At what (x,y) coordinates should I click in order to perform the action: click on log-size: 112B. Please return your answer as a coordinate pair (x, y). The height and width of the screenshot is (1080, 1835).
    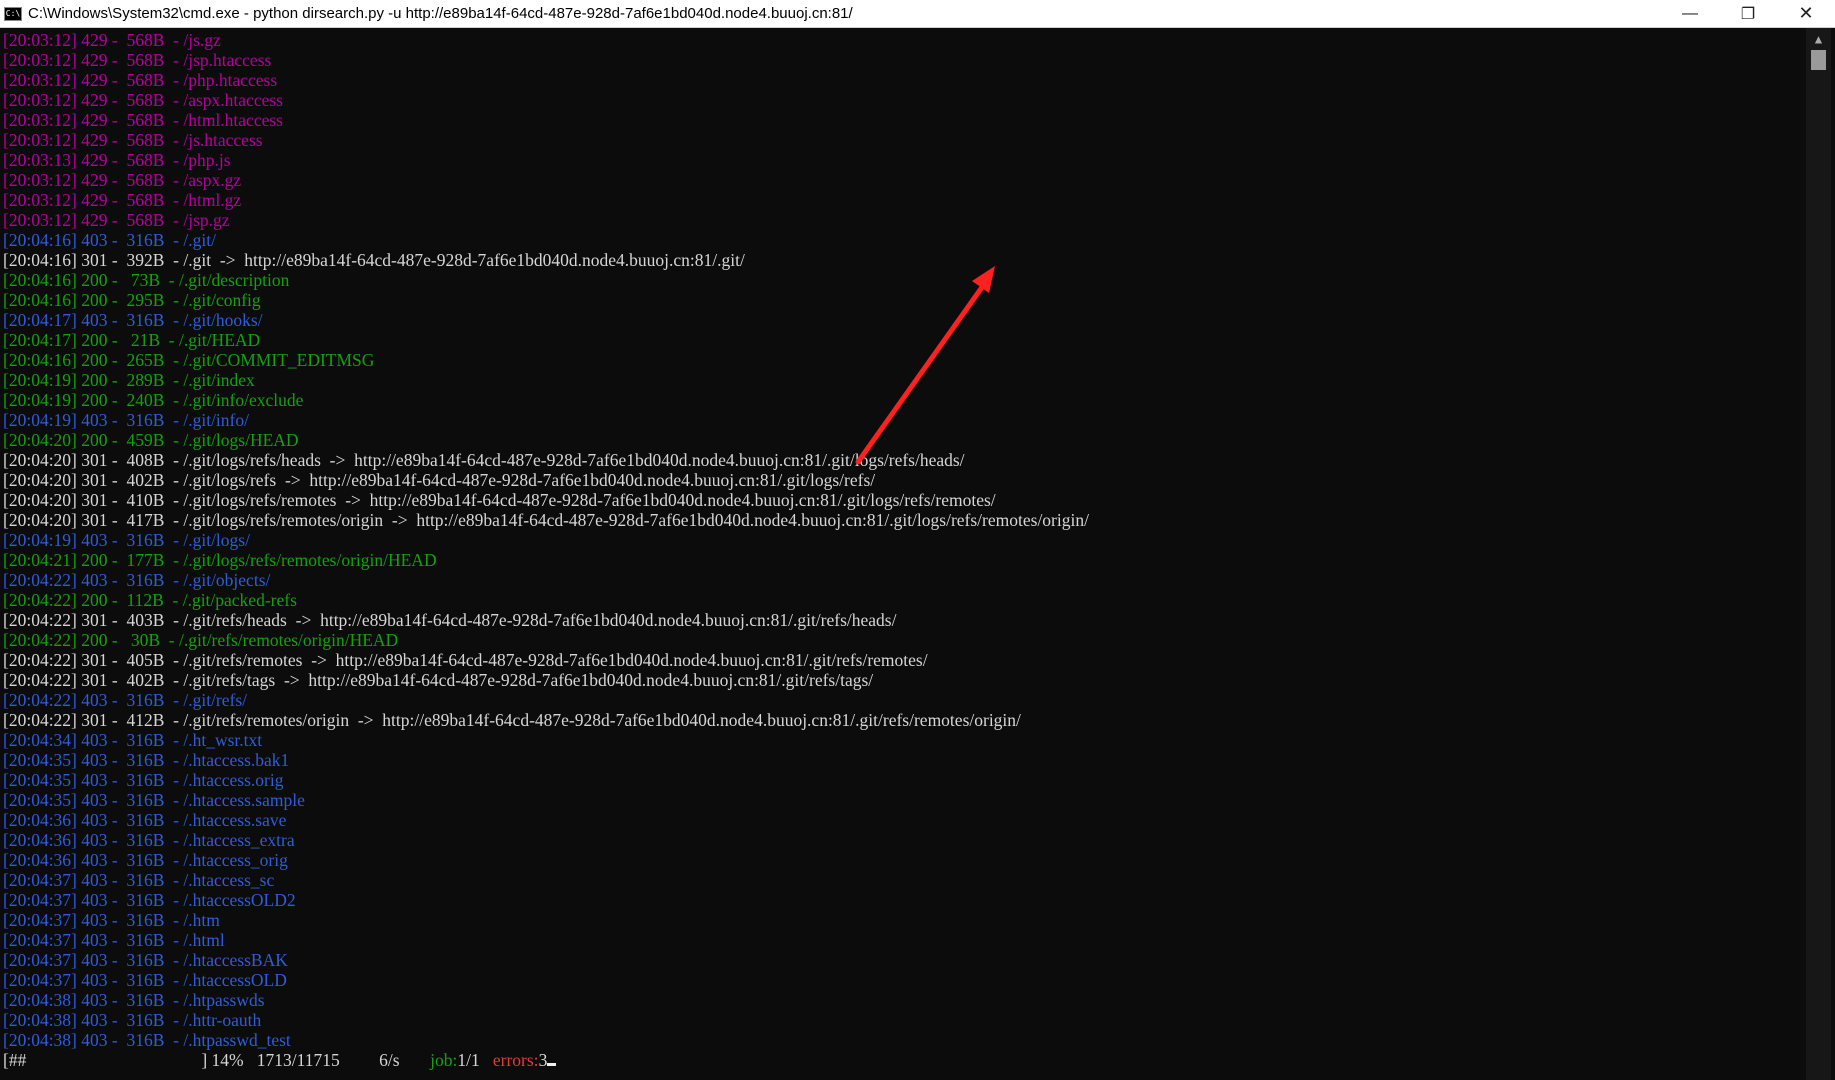
    Looking at the image, I should click on (145, 600).